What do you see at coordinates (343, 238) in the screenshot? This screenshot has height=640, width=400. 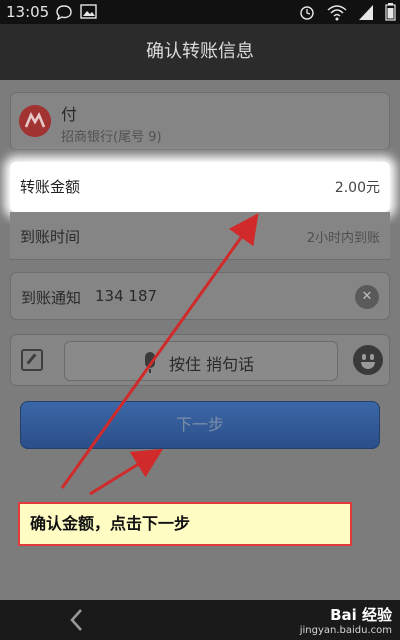 I see `arrival-time-value: 2小时内到账` at bounding box center [343, 238].